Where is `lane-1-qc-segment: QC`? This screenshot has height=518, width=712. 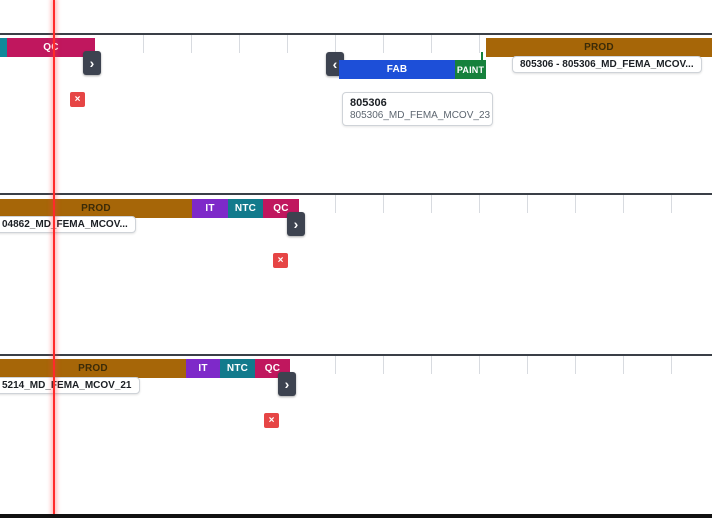 lane-1-qc-segment: QC is located at coordinates (51, 47).